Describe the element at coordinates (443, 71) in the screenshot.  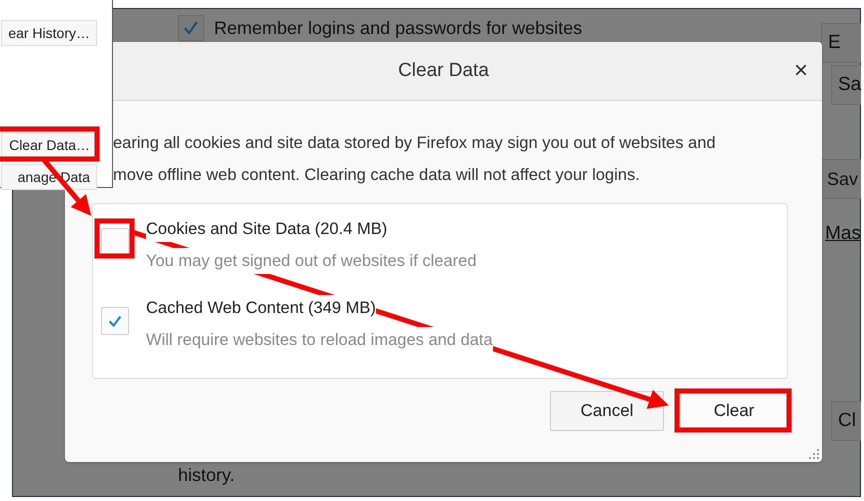
I see `dialog-title: Clear Data` at that location.